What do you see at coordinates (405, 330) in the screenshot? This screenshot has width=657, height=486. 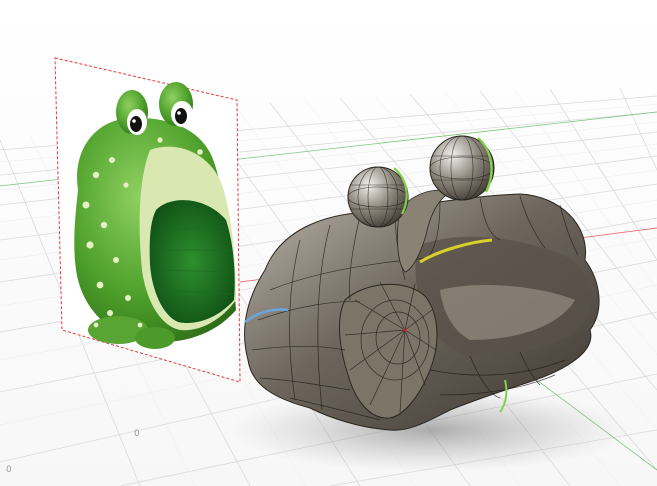 I see `pivot-point` at bounding box center [405, 330].